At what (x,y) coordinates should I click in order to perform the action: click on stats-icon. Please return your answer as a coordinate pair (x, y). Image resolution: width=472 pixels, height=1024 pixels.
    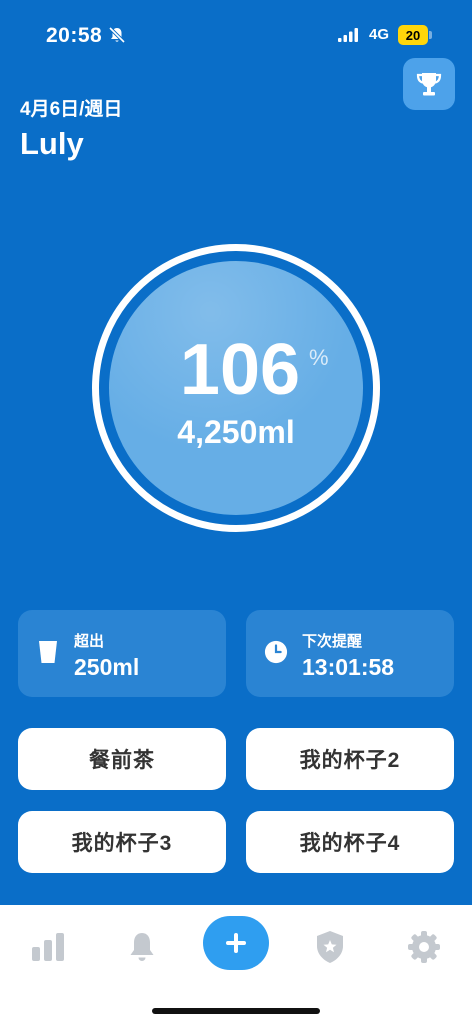
    Looking at the image, I should click on (48, 947).